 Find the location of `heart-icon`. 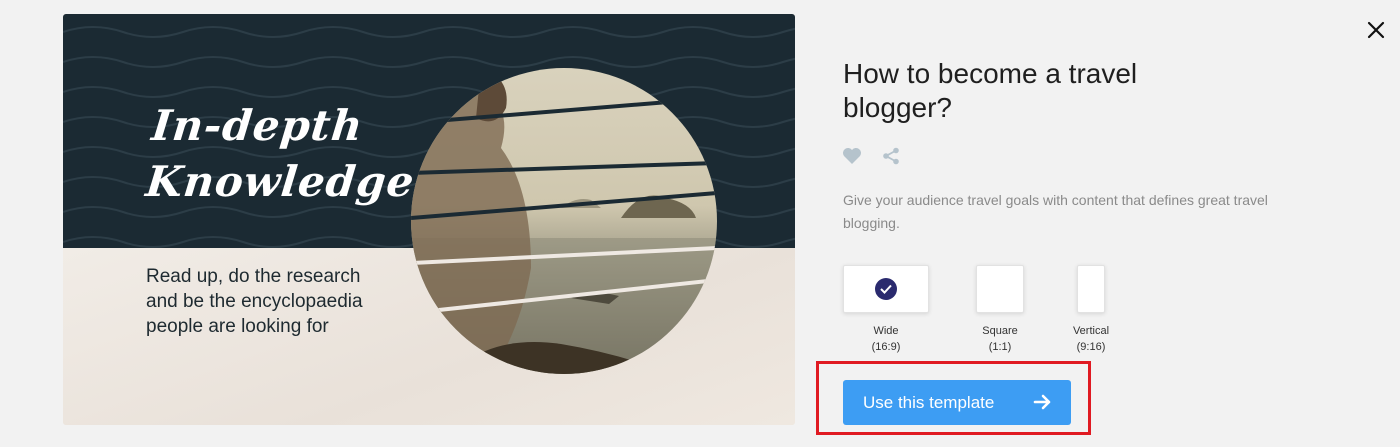

heart-icon is located at coordinates (852, 156).